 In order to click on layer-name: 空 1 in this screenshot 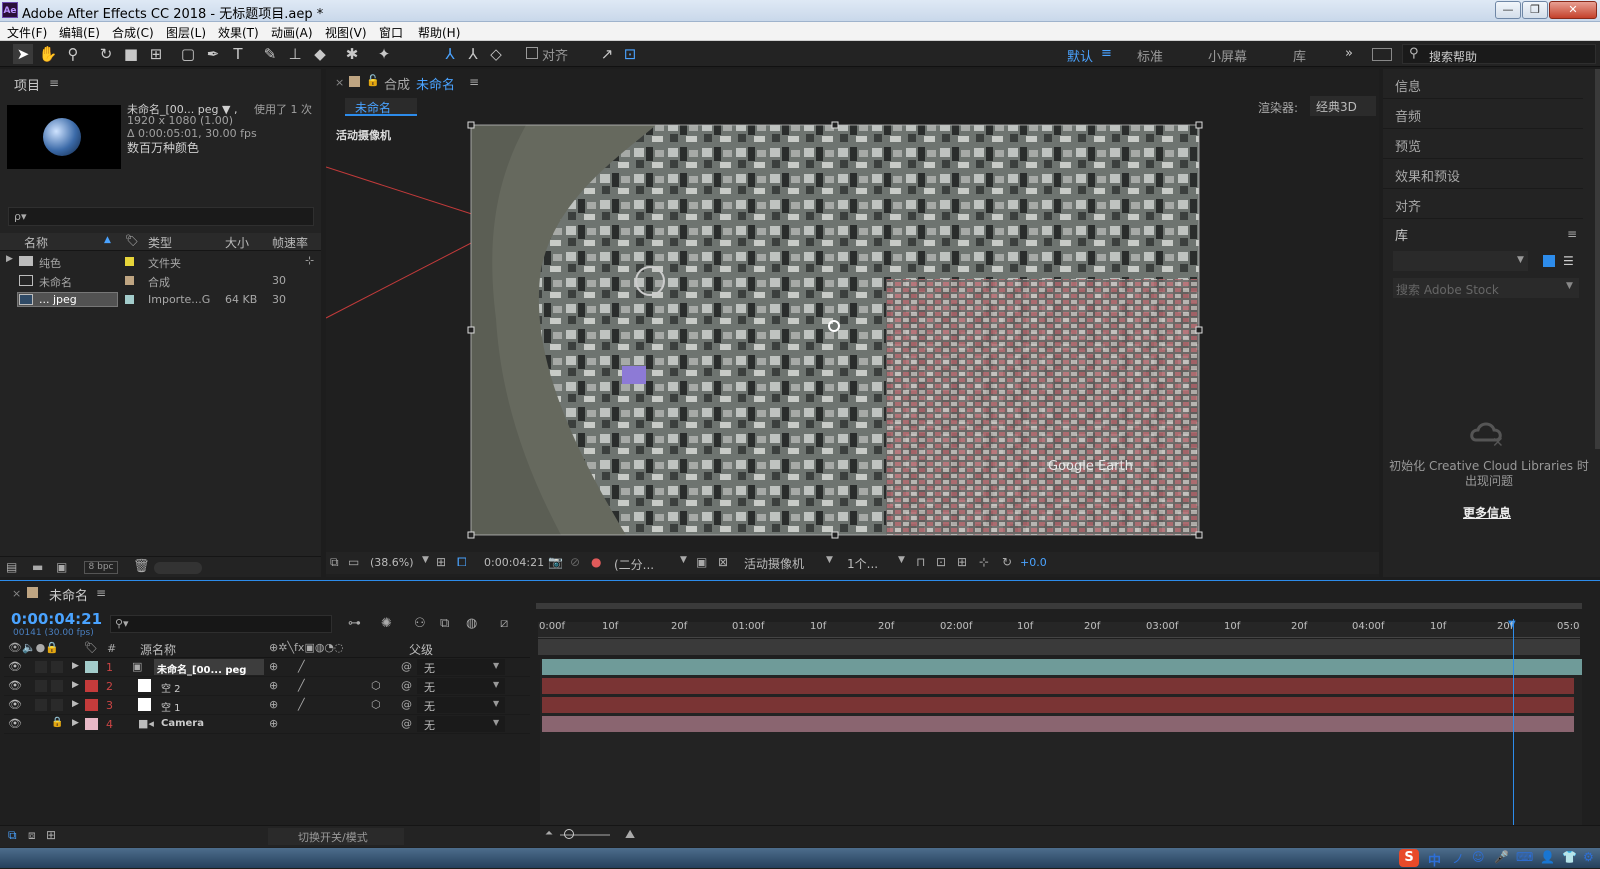, I will do `click(171, 706)`.